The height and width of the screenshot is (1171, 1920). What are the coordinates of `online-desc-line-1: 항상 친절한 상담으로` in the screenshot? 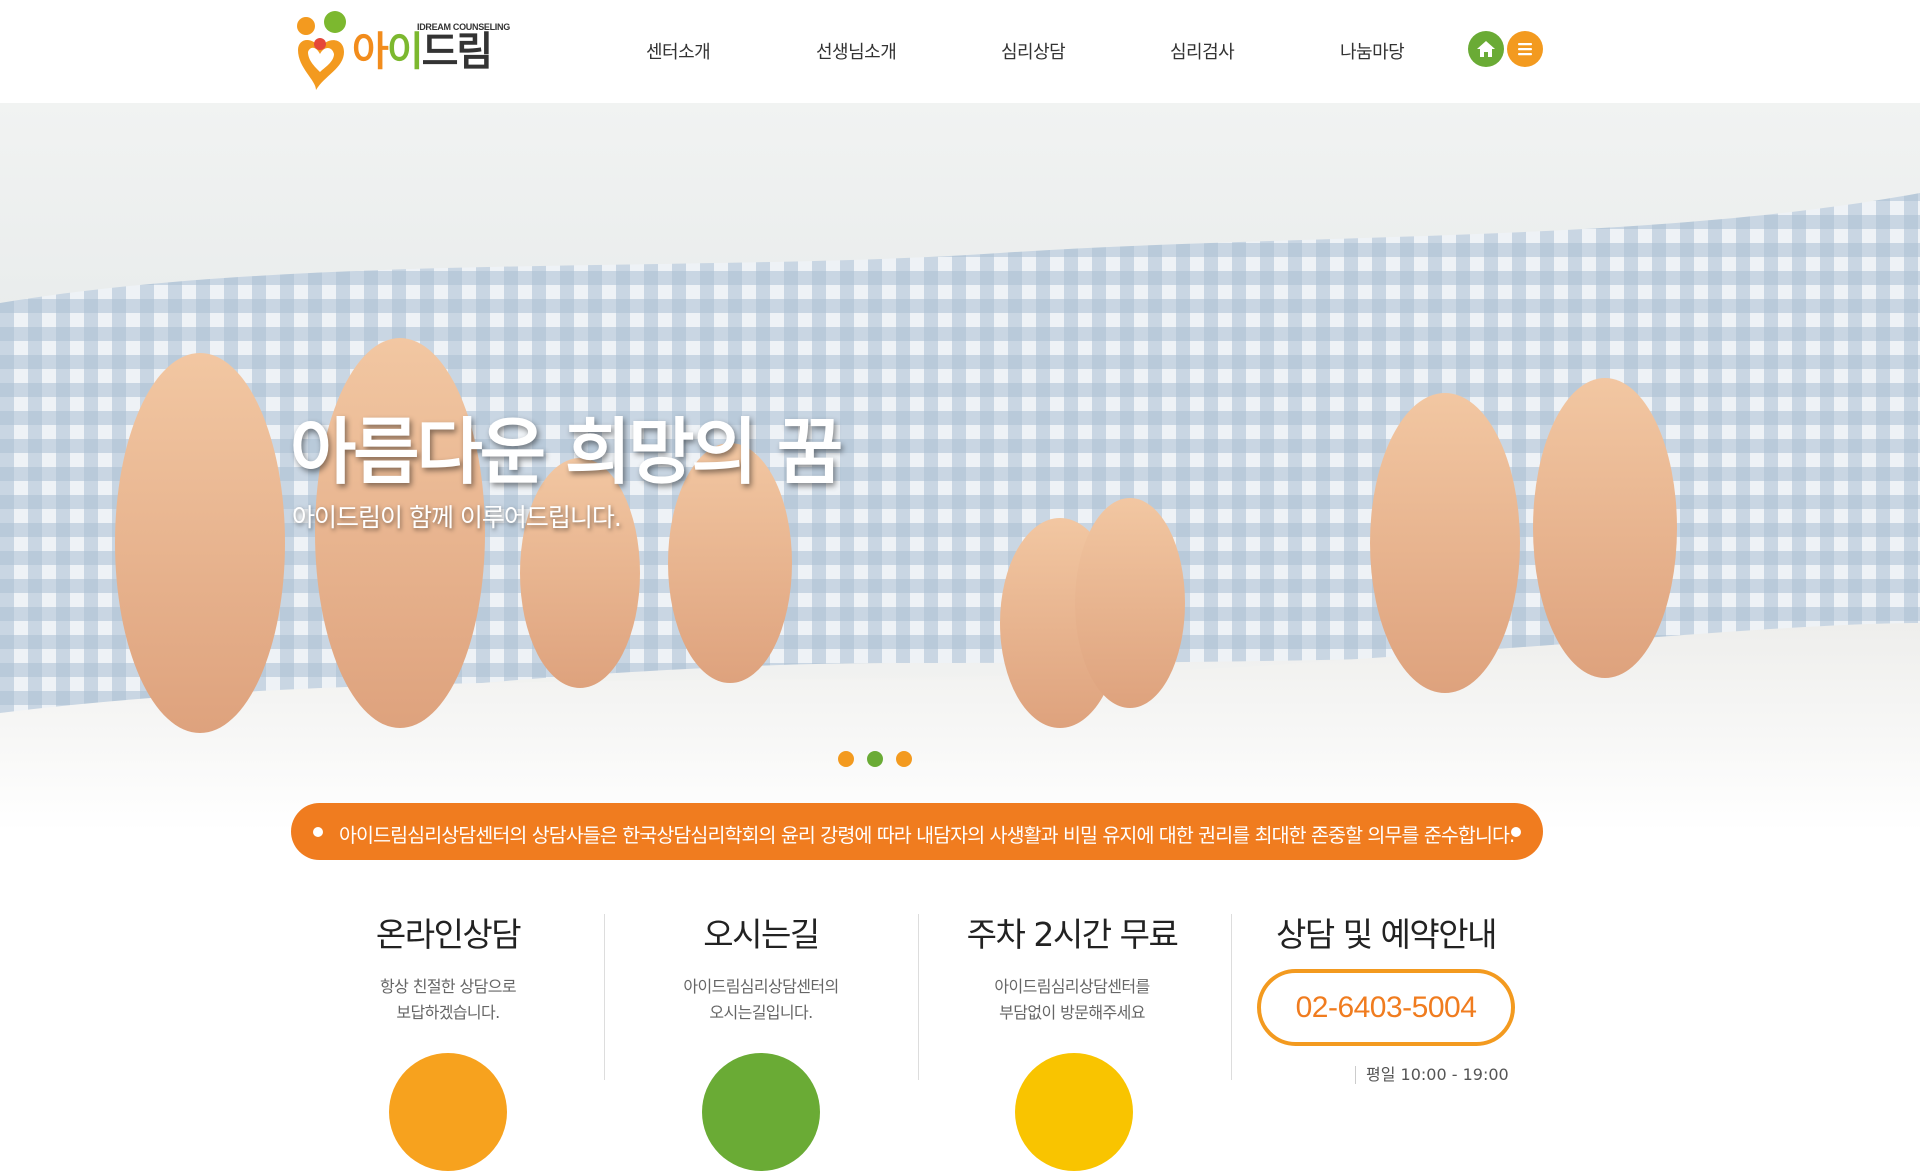 It's located at (448, 986).